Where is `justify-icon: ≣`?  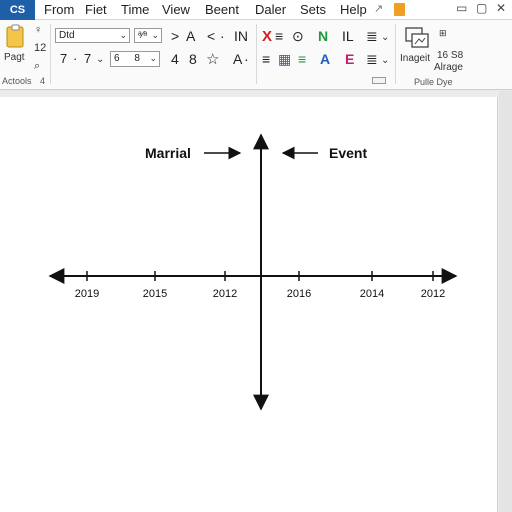 justify-icon: ≣ is located at coordinates (372, 59).